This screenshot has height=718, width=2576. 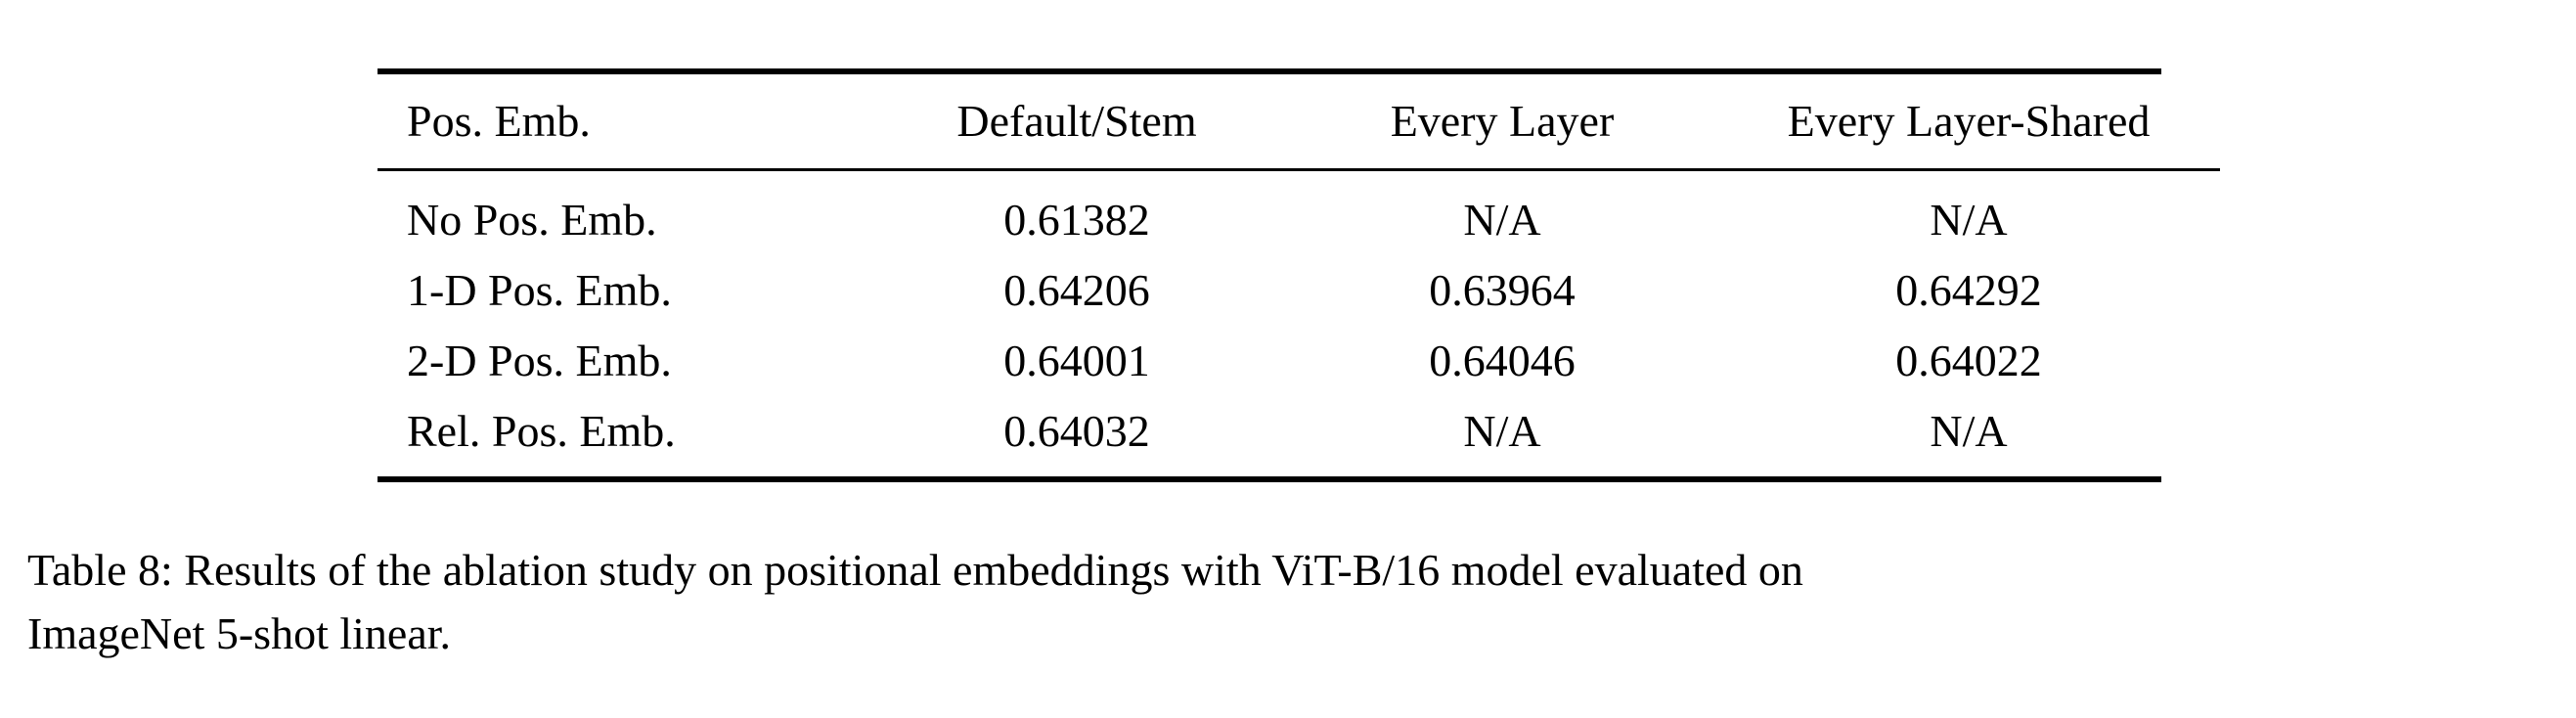 I want to click on table-row: 1-D Pos. Emb. 0.64206 0.63964 0.64292, so click(x=1299, y=291).